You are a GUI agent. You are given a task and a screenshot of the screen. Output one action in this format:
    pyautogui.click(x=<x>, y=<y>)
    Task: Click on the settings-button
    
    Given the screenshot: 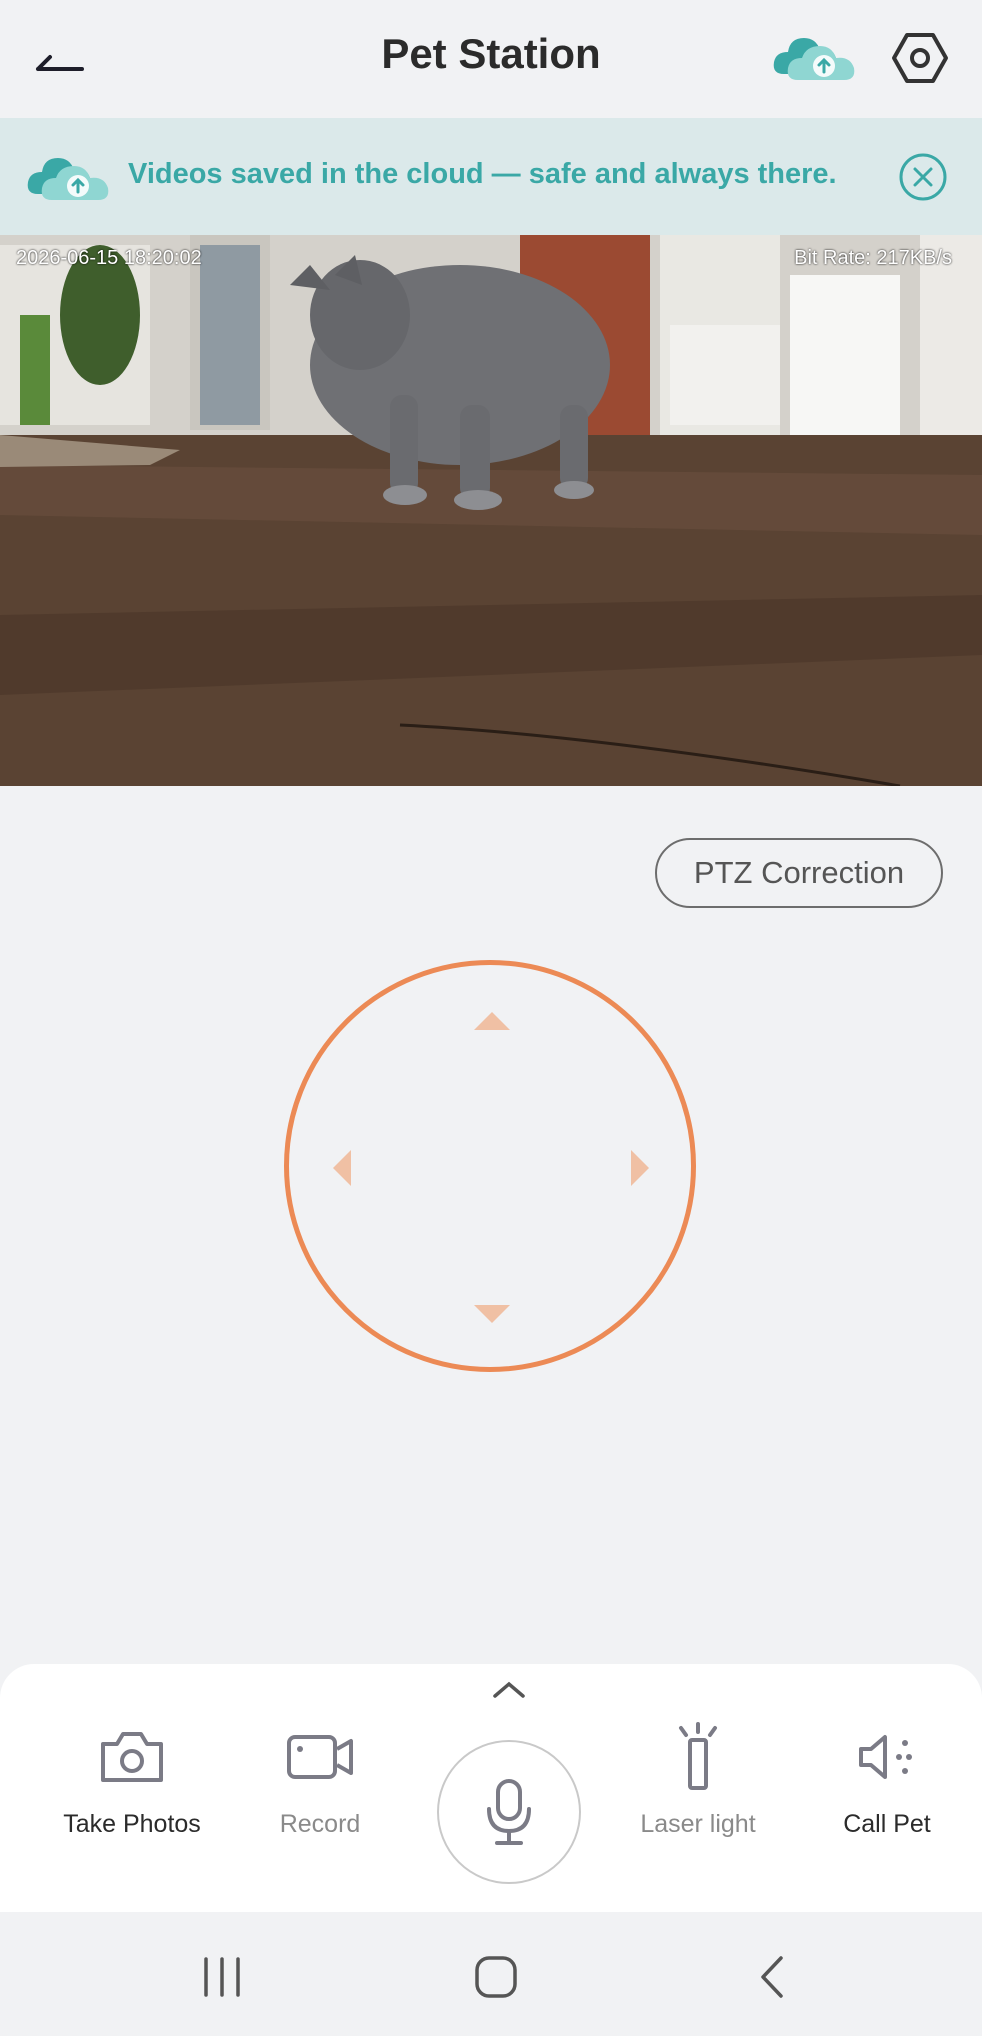 What is the action you would take?
    pyautogui.click(x=920, y=58)
    